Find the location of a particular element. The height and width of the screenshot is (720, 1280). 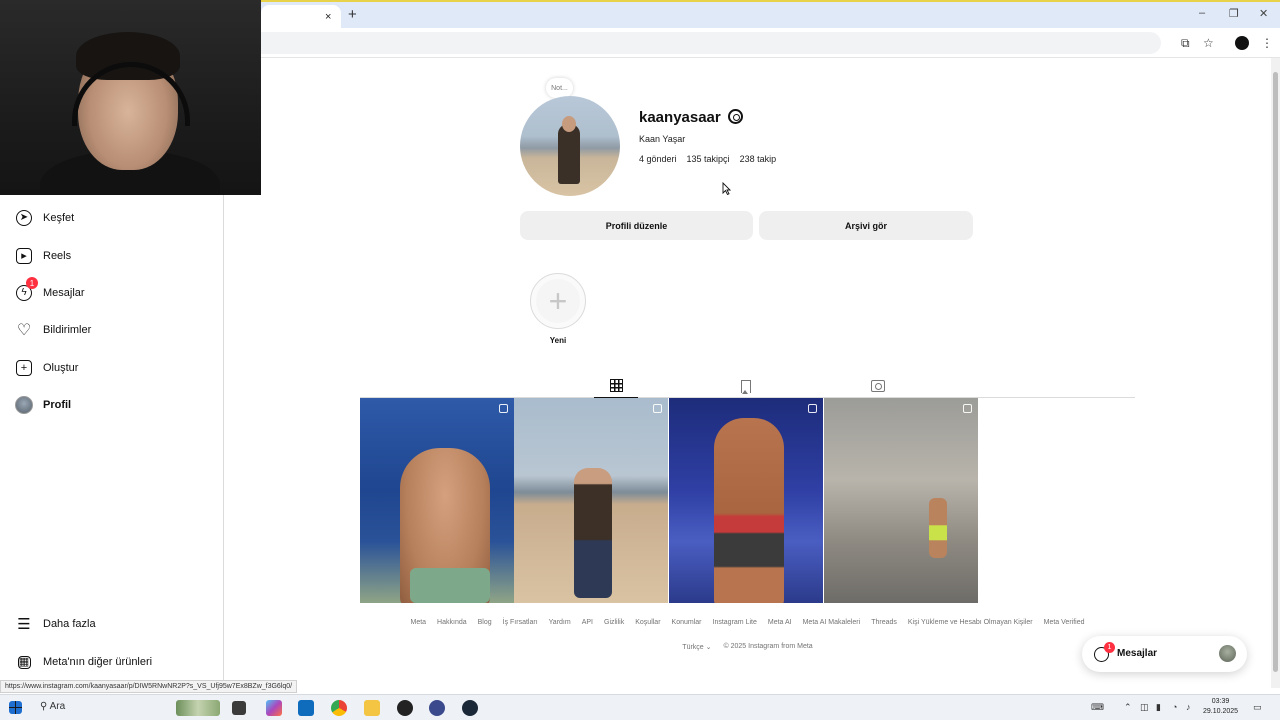

language-select: Türkçe ⌄ is located at coordinates (696, 647).